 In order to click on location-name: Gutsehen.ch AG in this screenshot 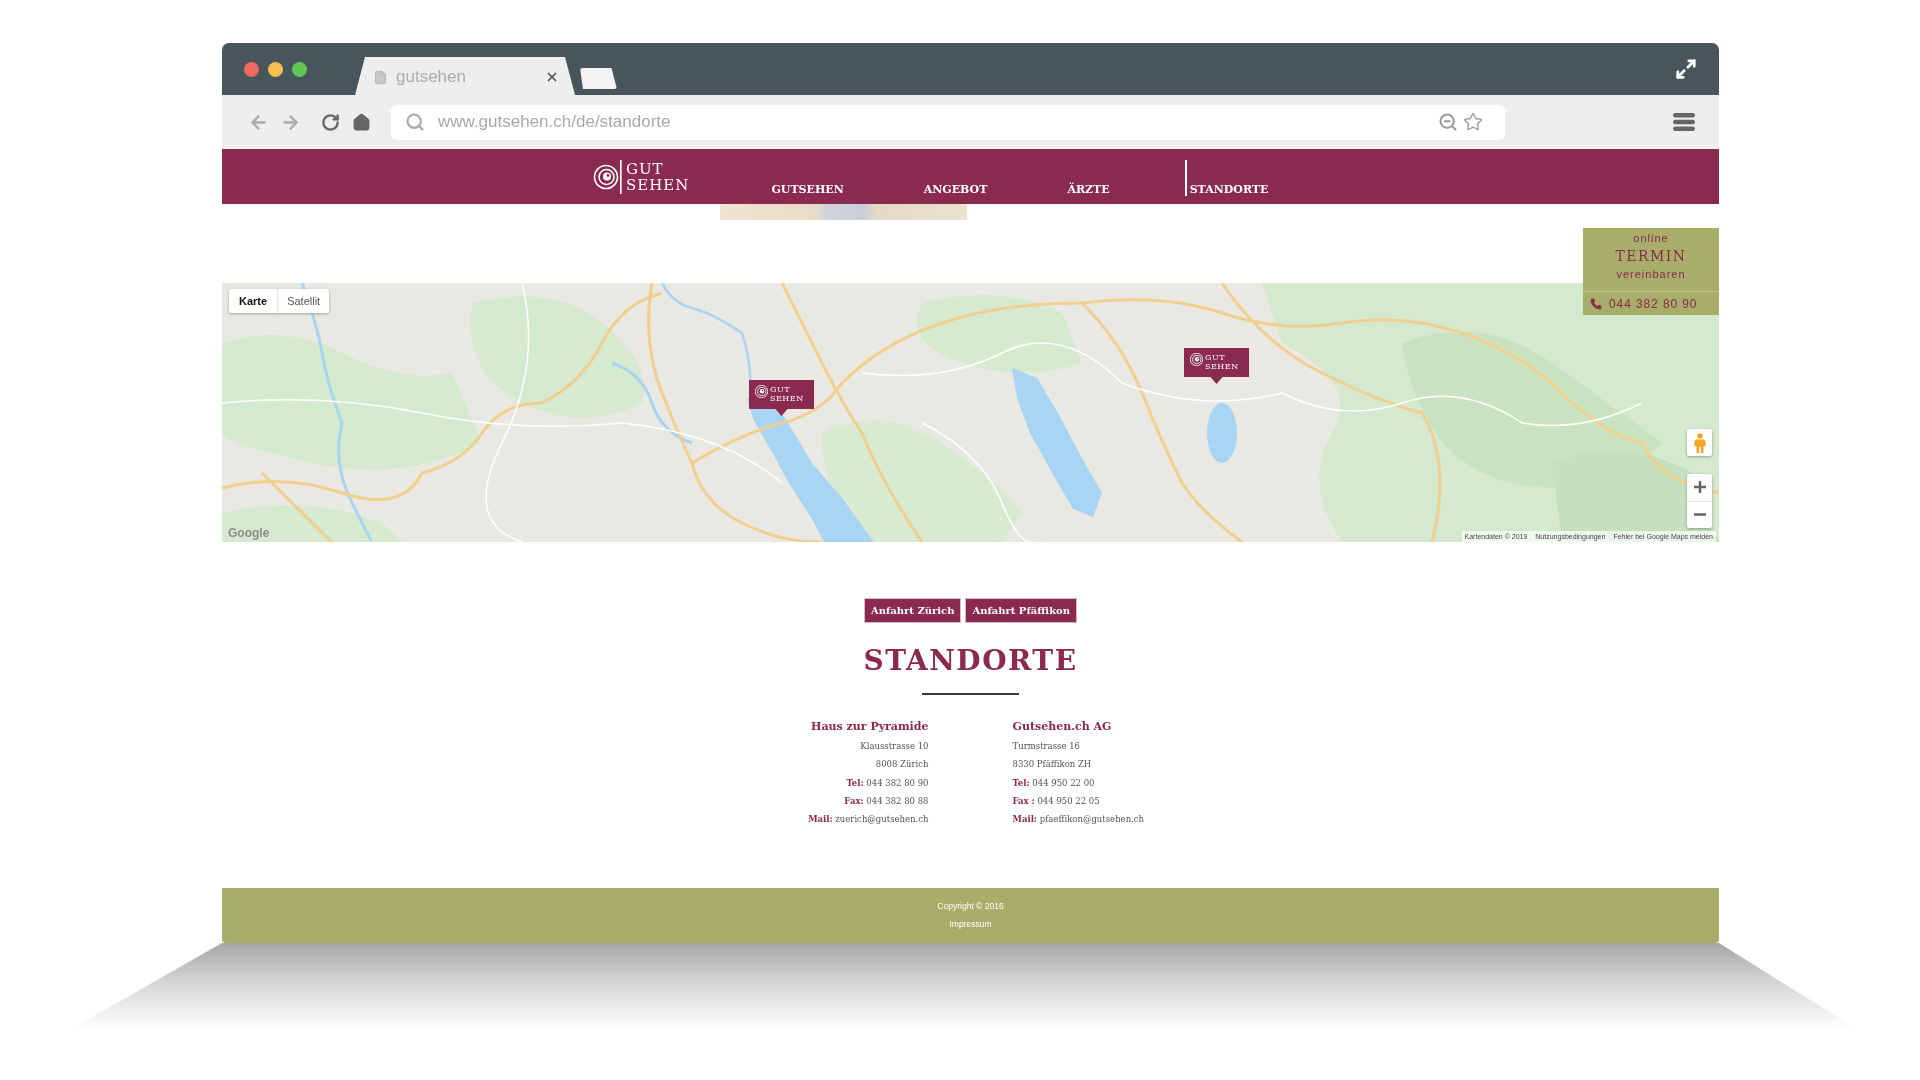, I will do `click(1062, 727)`.